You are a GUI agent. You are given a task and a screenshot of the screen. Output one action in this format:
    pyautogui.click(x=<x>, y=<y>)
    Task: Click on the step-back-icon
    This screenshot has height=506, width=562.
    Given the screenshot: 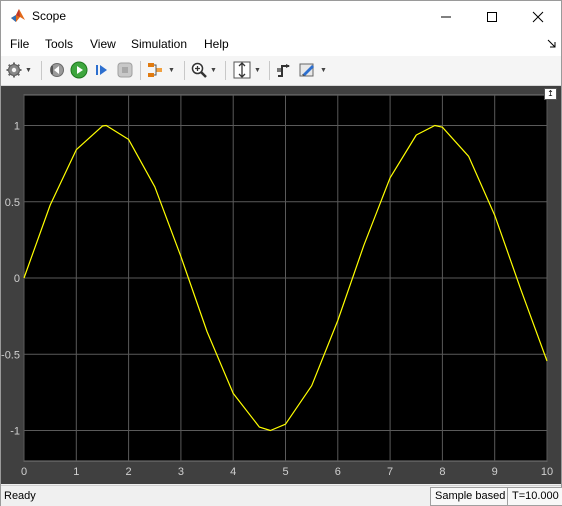 What is the action you would take?
    pyautogui.click(x=57, y=70)
    